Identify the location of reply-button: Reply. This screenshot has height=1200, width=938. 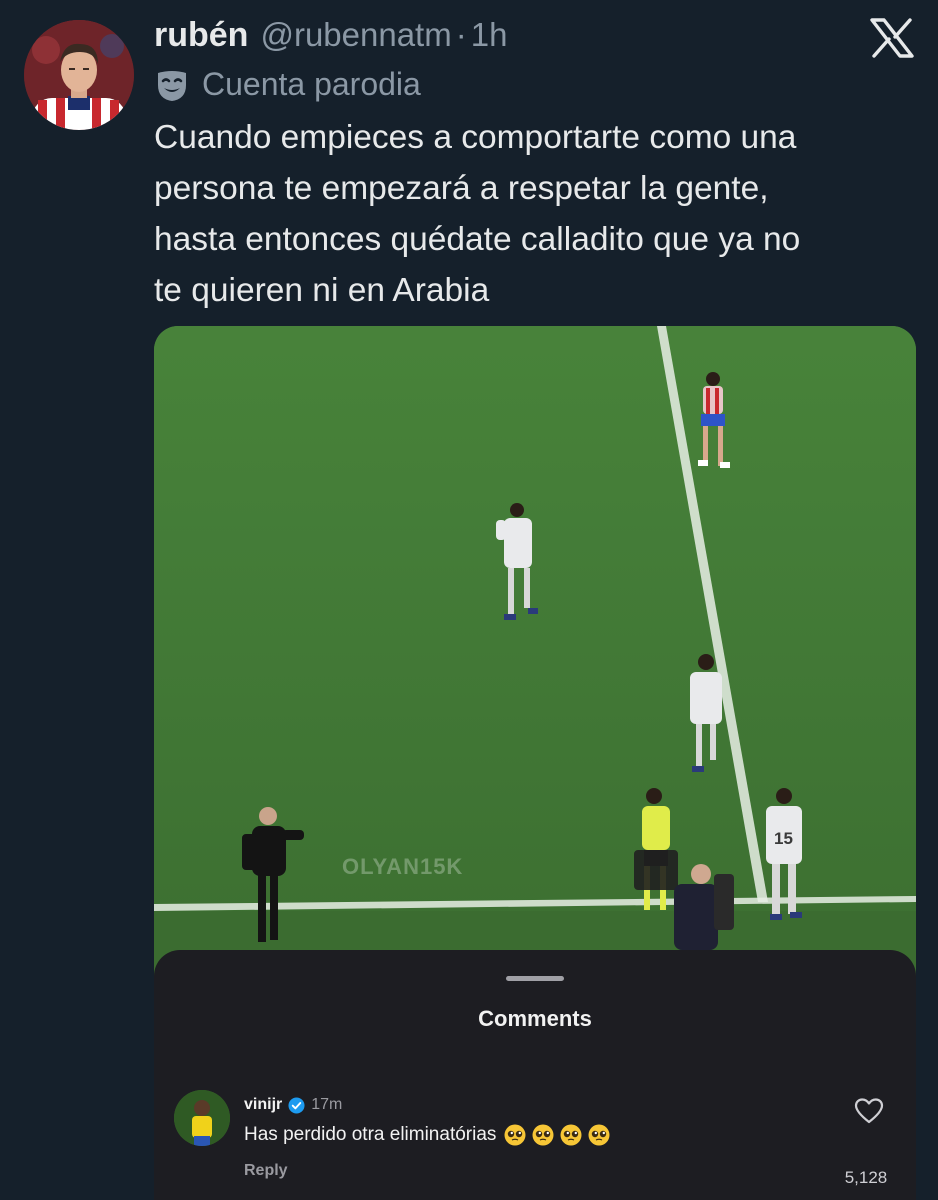
(266, 1171).